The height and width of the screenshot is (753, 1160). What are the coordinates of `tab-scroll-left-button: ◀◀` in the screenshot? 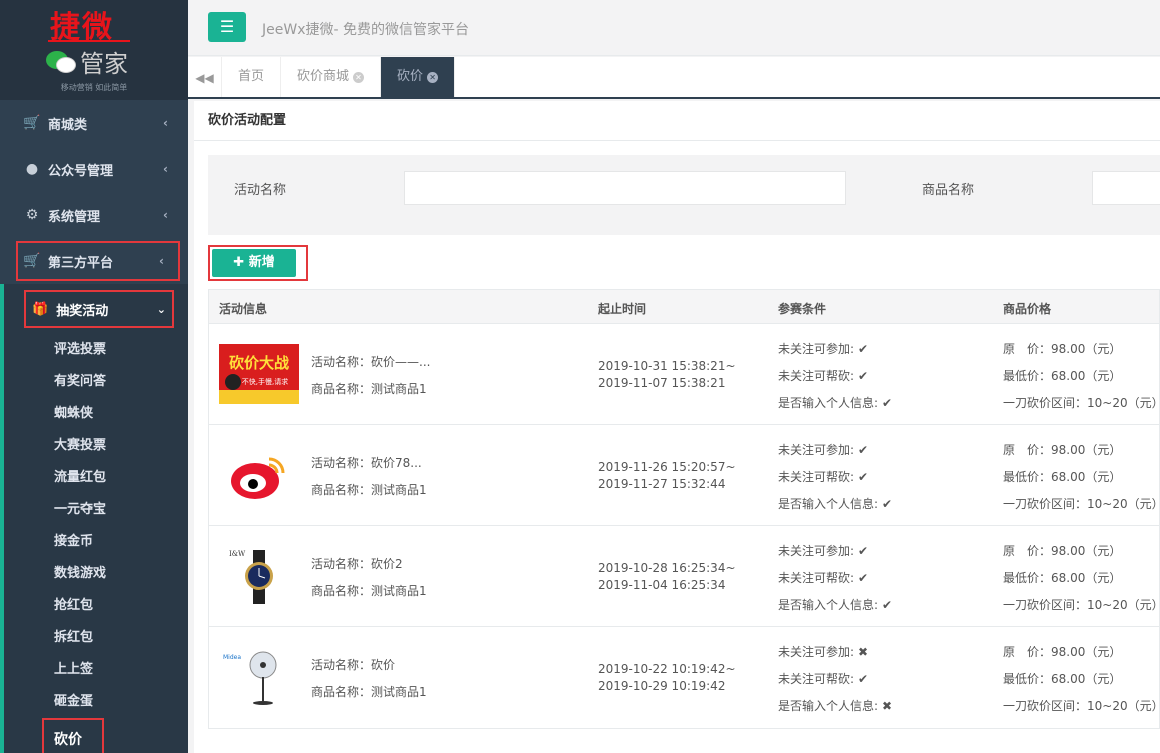 It's located at (205, 77).